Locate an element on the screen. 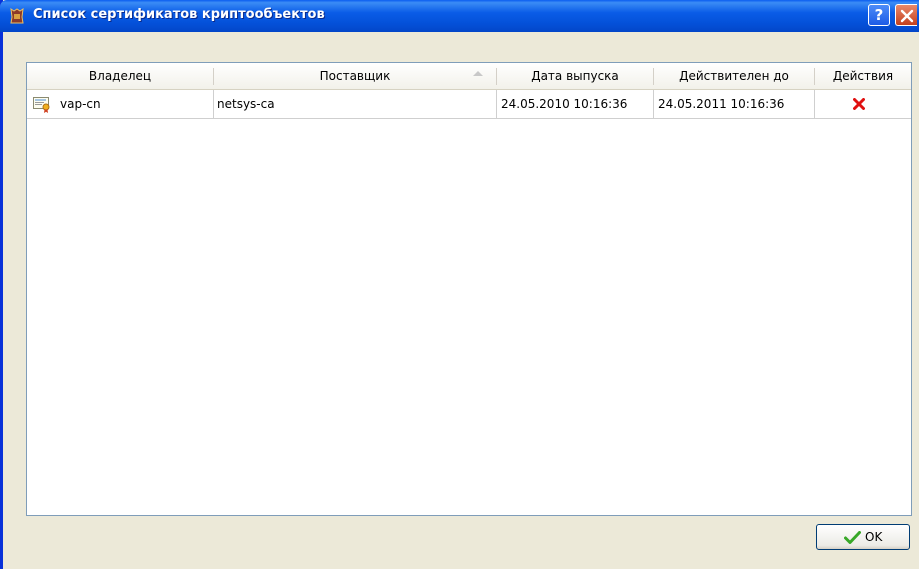 Image resolution: width=919 pixels, height=569 pixels. issuer-cell: netsys-ca is located at coordinates (246, 104).